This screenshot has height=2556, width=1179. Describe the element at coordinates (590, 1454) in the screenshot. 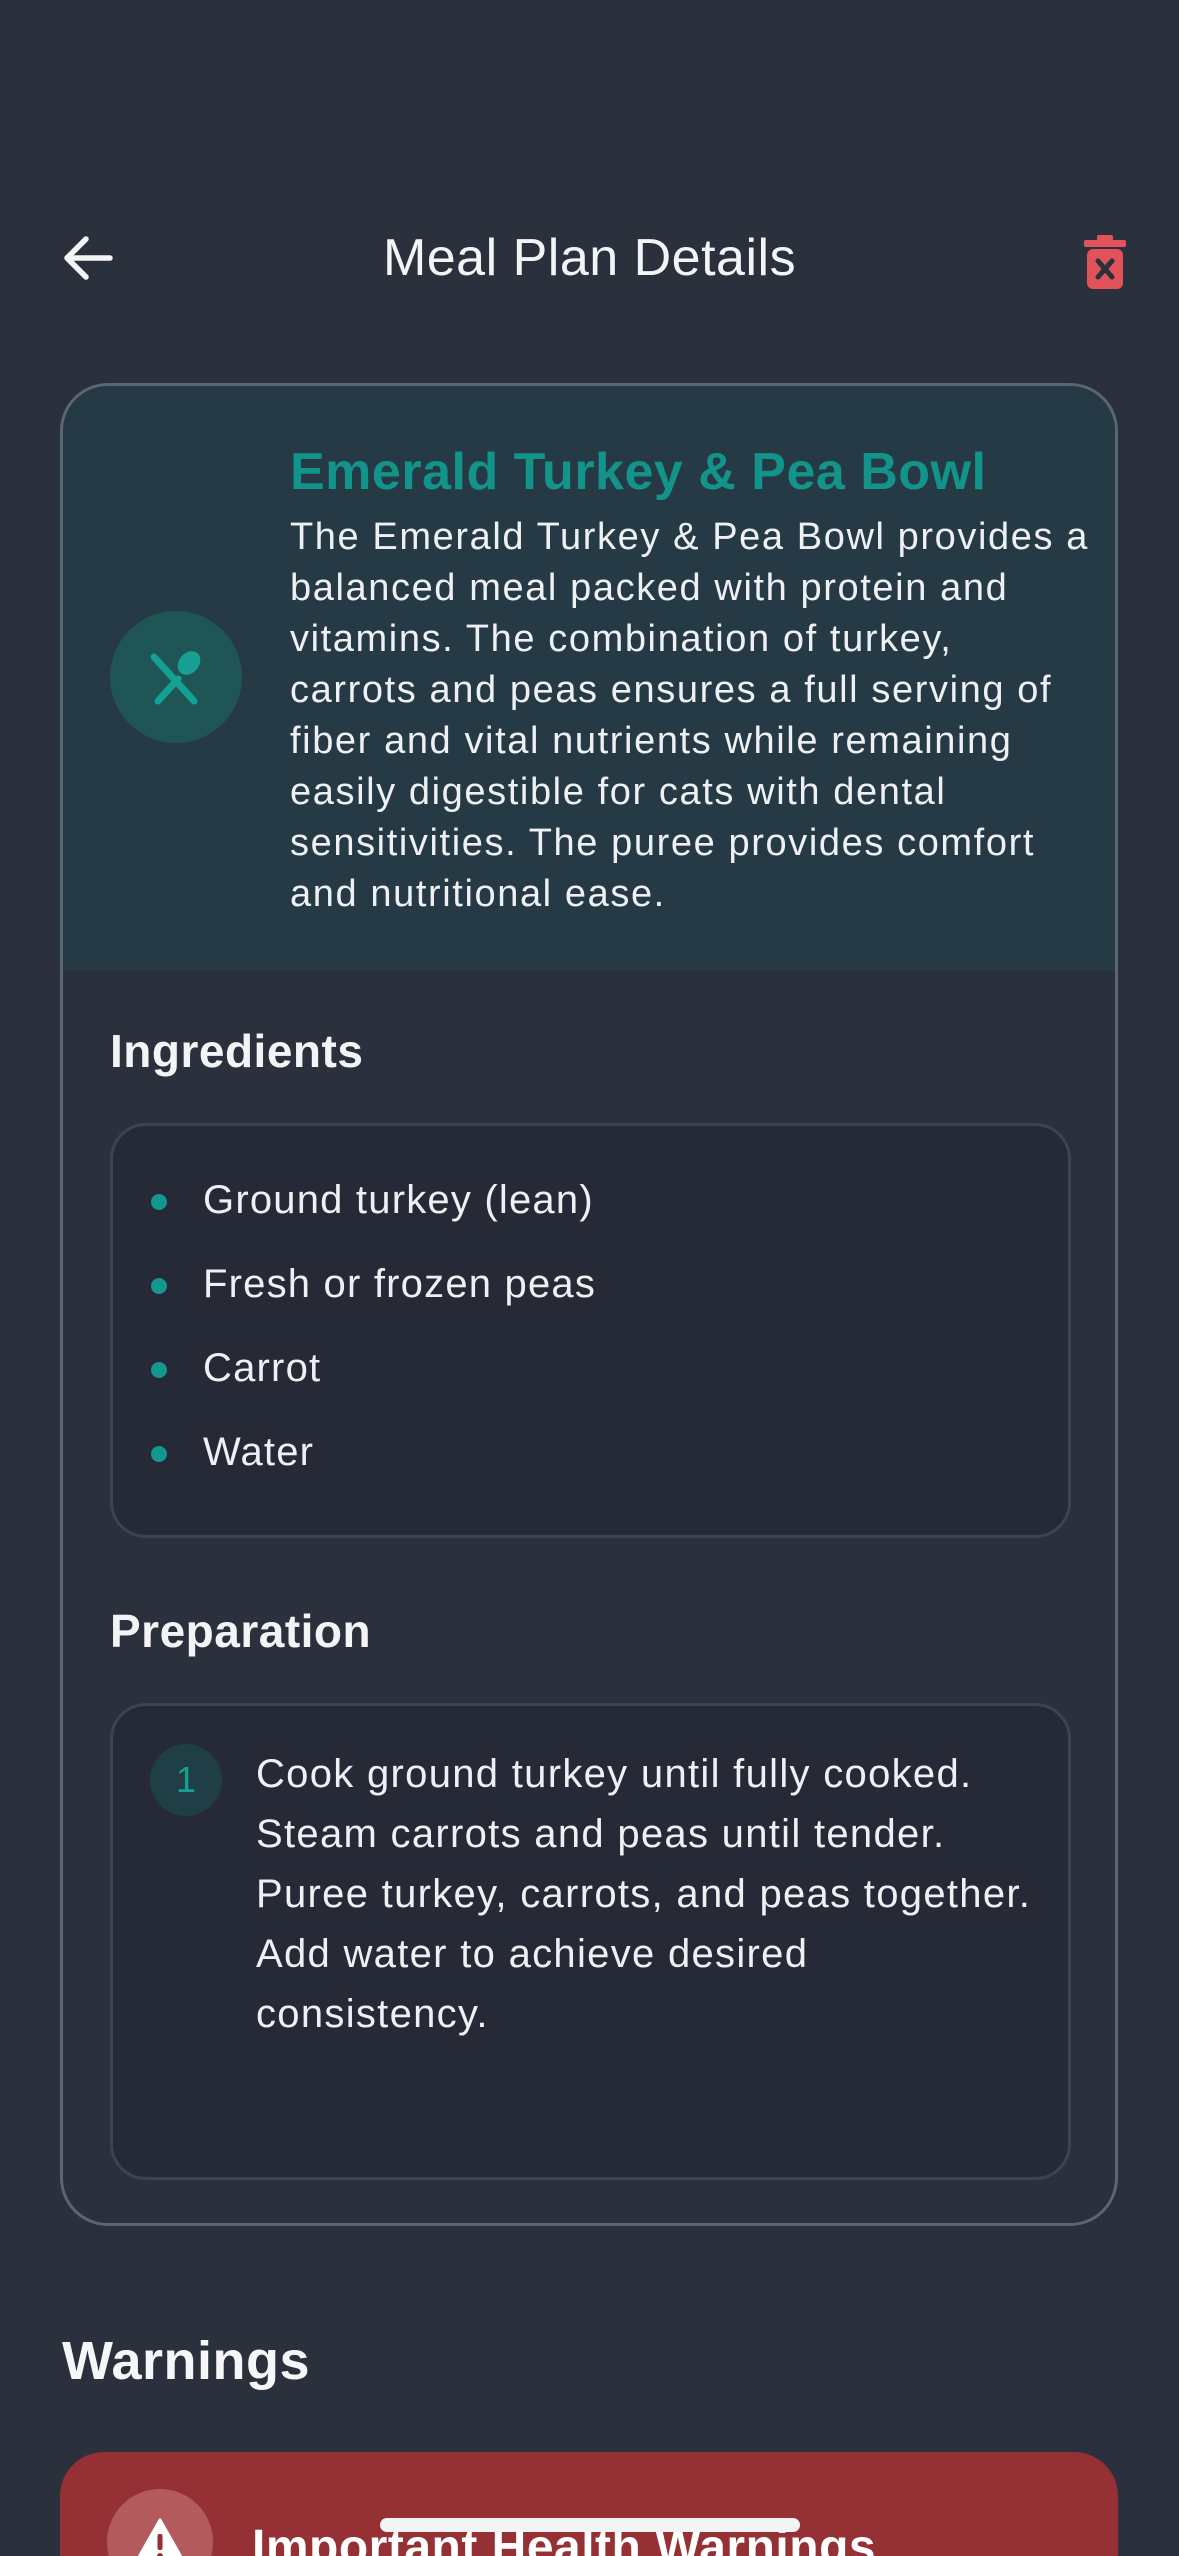

I see `list-item: Water` at that location.